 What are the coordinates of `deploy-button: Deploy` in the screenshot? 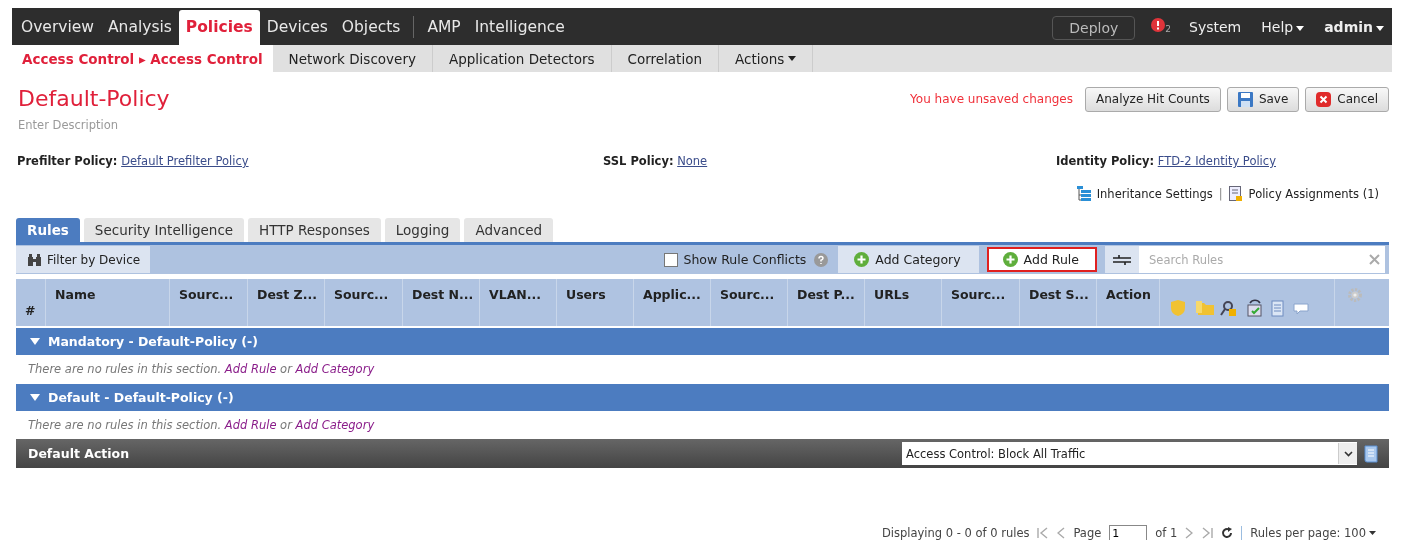 It's located at (1094, 28).